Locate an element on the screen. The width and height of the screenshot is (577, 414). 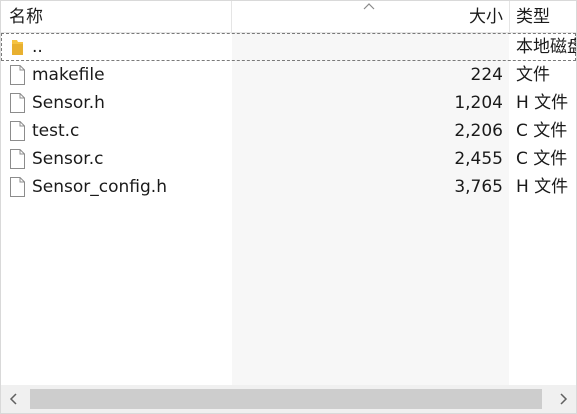
scrollbar-thumb is located at coordinates (286, 399).